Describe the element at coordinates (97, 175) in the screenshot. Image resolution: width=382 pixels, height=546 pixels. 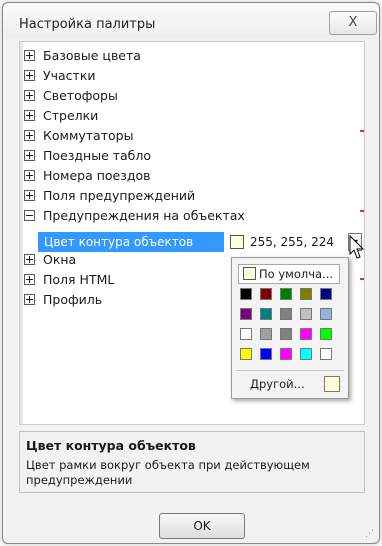
I see `tree-item-label: Номера поездов` at that location.